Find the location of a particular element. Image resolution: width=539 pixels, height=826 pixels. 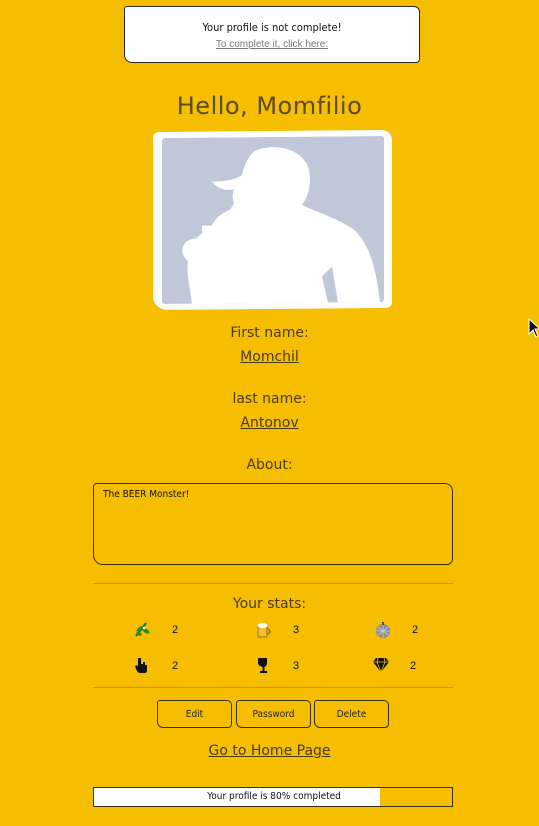

diamond-icon is located at coordinates (381, 665).